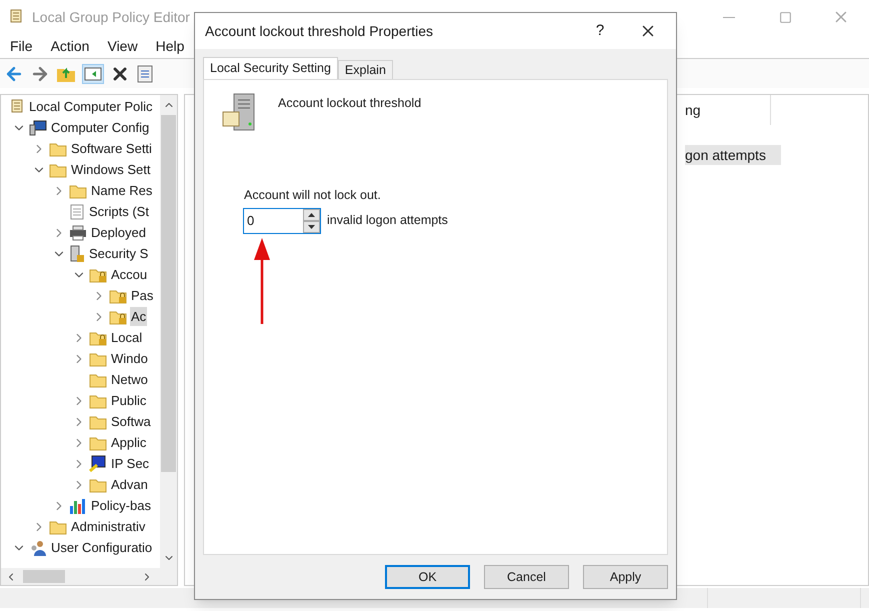 This screenshot has height=611, width=869. Describe the element at coordinates (108, 526) in the screenshot. I see `tree-item: Administrativ` at that location.